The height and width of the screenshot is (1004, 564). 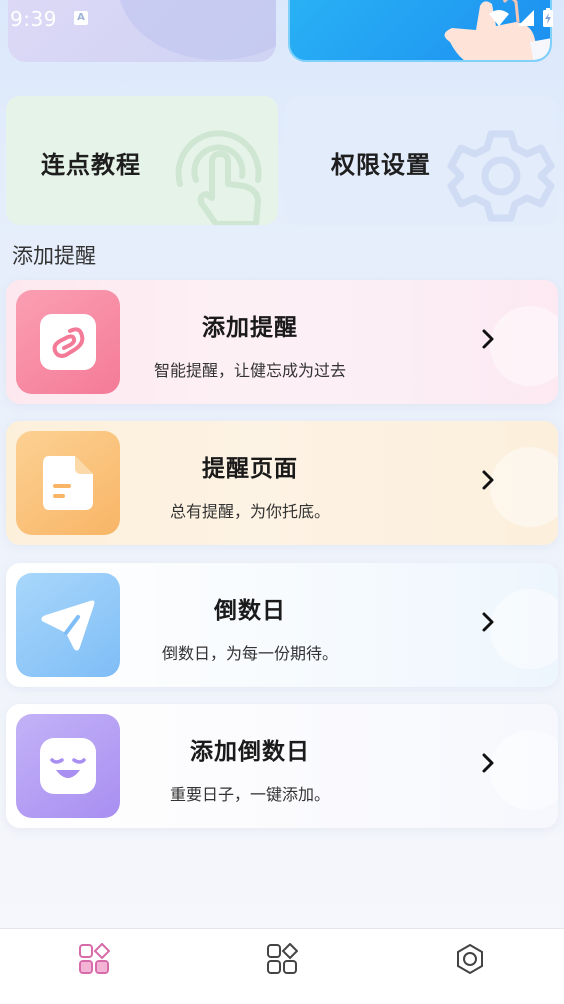 What do you see at coordinates (282, 342) in the screenshot?
I see `add-reminder-card: 添加提醒 智能提醒，让健忘成为过去` at bounding box center [282, 342].